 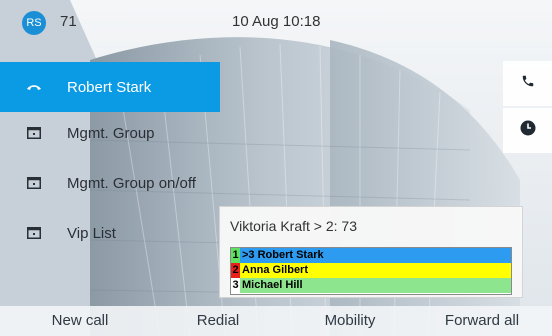 I want to click on avatar: RS, so click(x=34, y=23).